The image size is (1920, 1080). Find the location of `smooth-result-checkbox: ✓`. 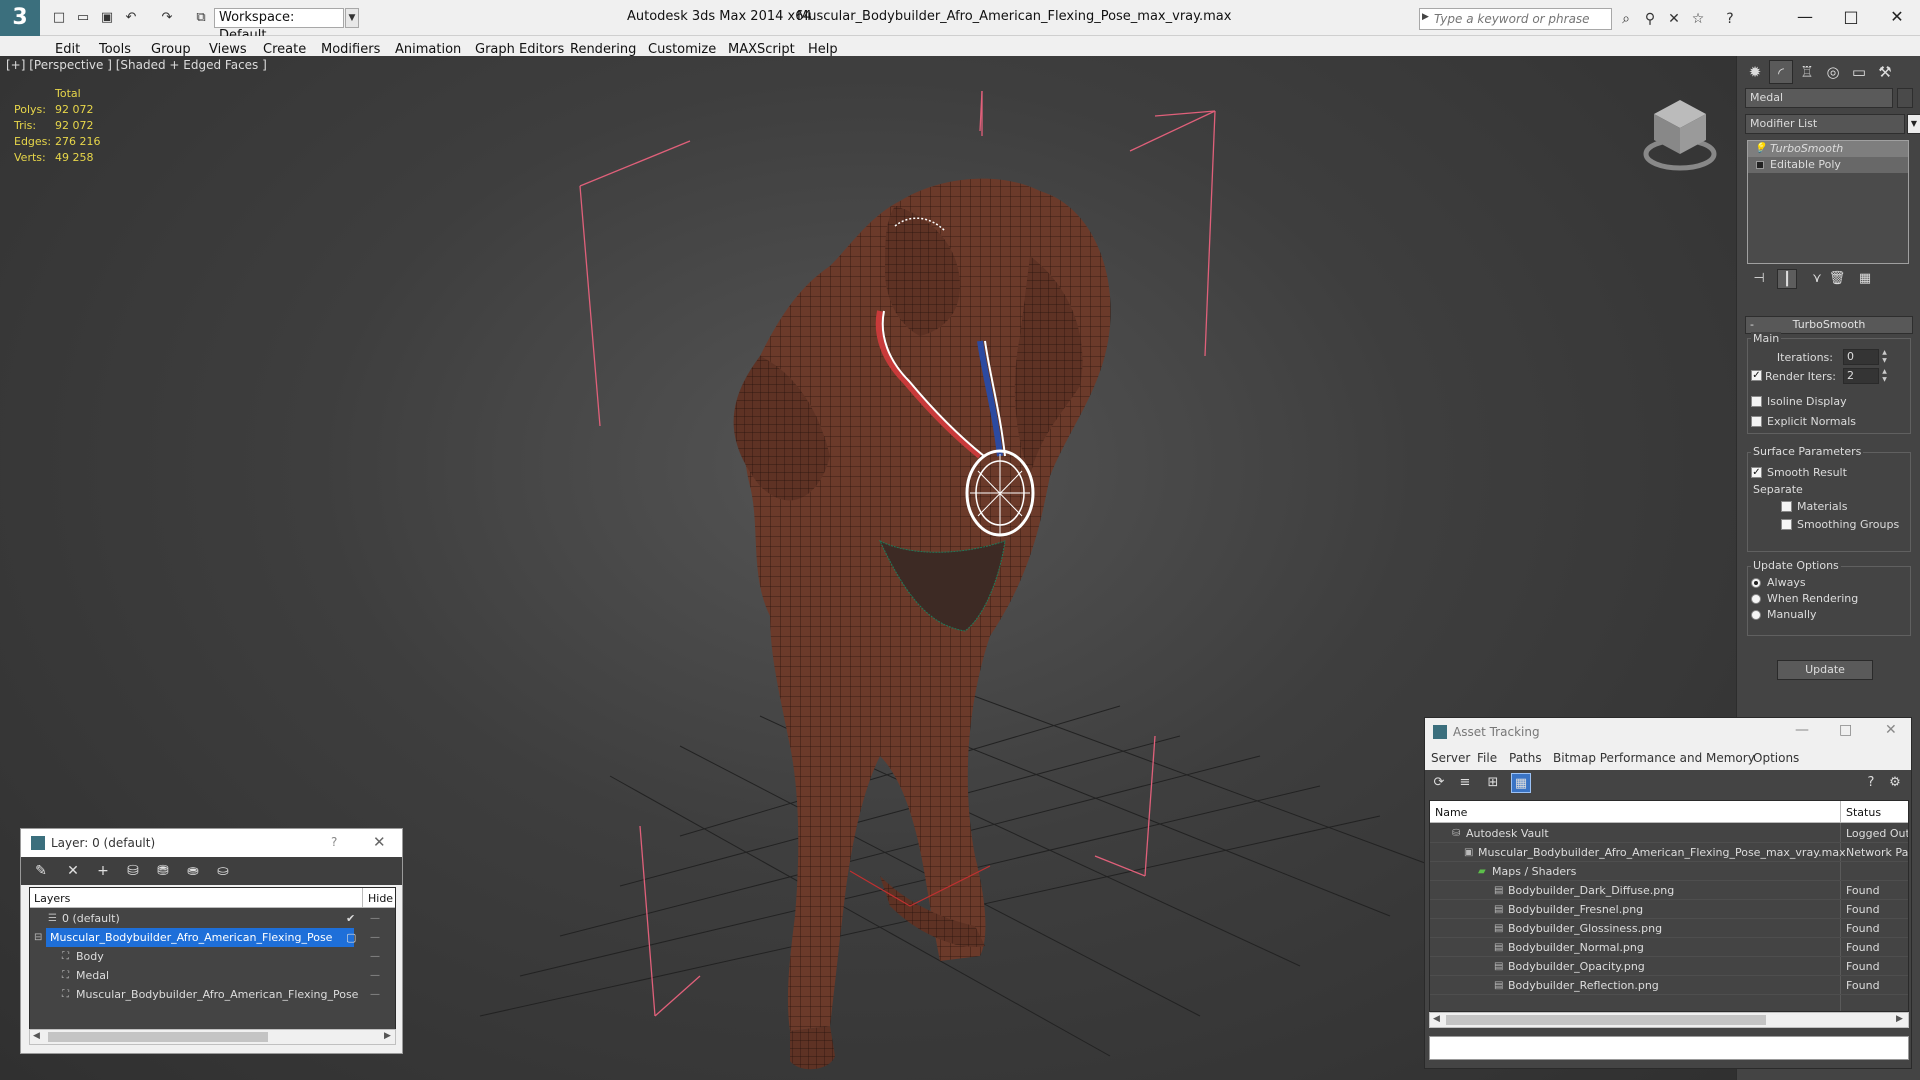

smooth-result-checkbox: ✓ is located at coordinates (1756, 472).